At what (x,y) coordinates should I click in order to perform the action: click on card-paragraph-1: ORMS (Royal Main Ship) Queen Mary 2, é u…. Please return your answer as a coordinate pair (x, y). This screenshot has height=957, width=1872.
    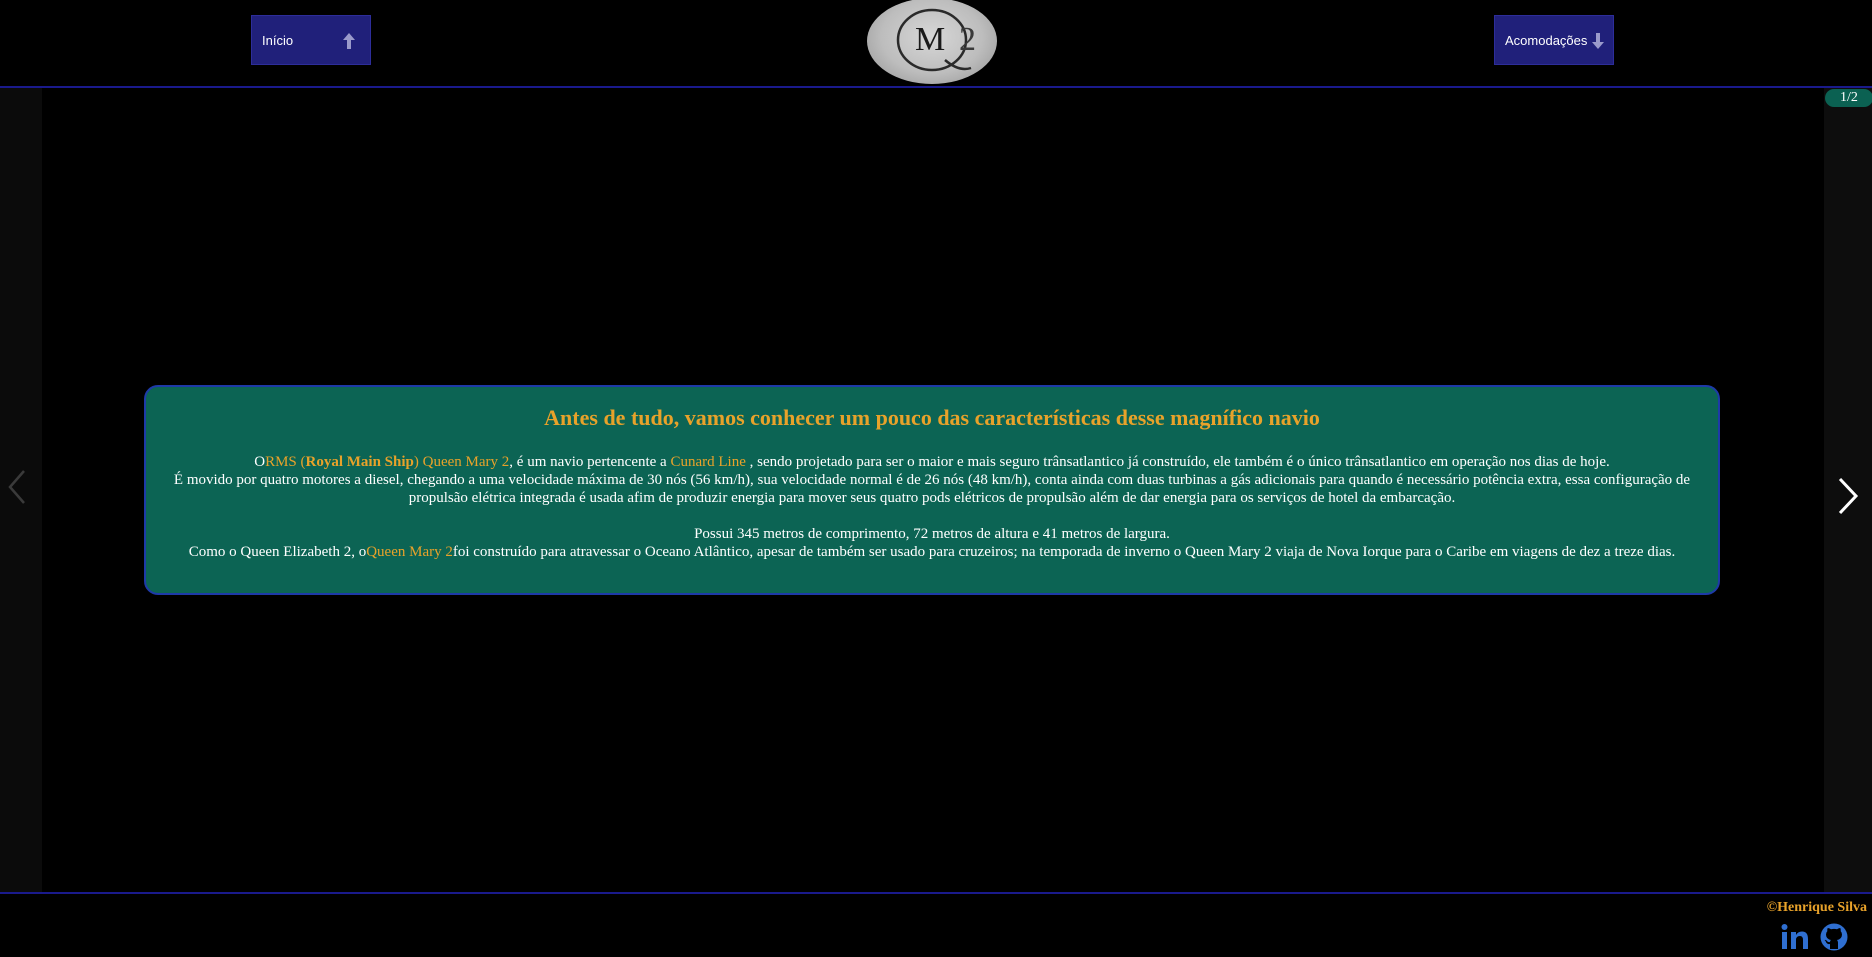
    Looking at the image, I should click on (932, 462).